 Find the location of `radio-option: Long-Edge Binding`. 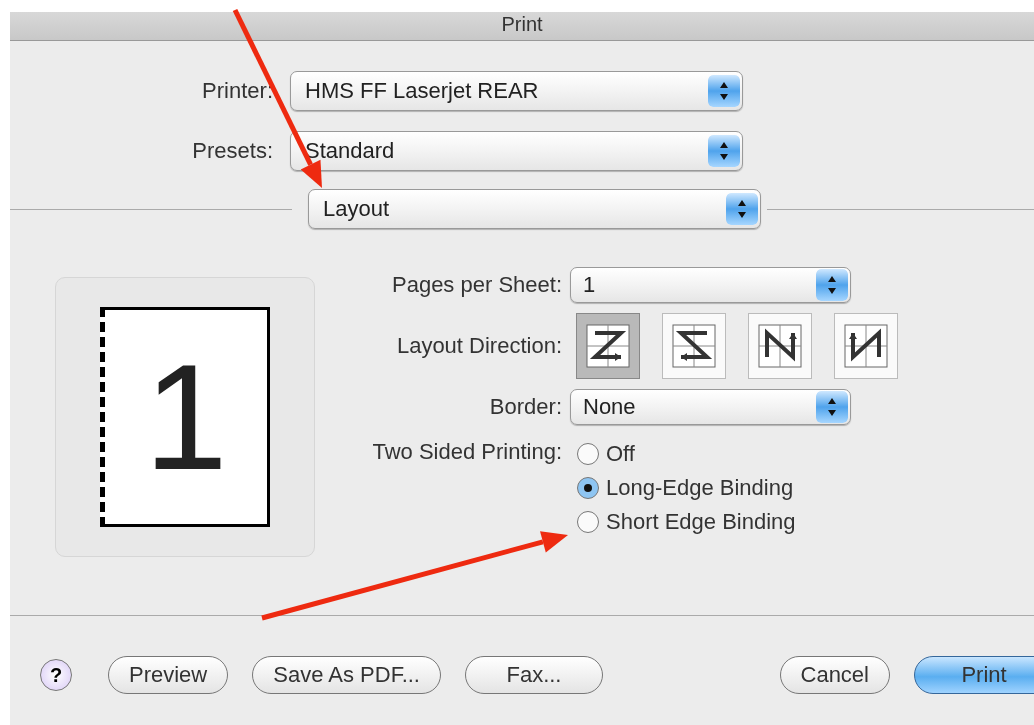

radio-option: Long-Edge Binding is located at coordinates (686, 488).